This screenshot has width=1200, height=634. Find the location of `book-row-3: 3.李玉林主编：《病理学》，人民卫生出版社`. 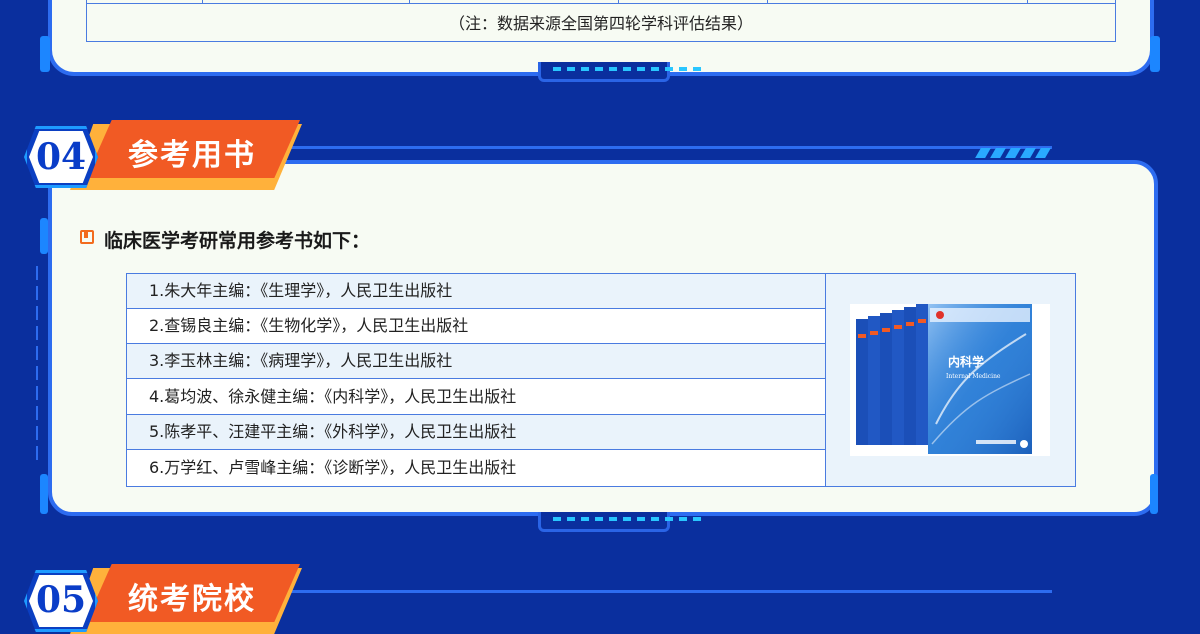

book-row-3: 3.李玉林主编：《病理学》，人民卫生出版社 is located at coordinates (476, 361).